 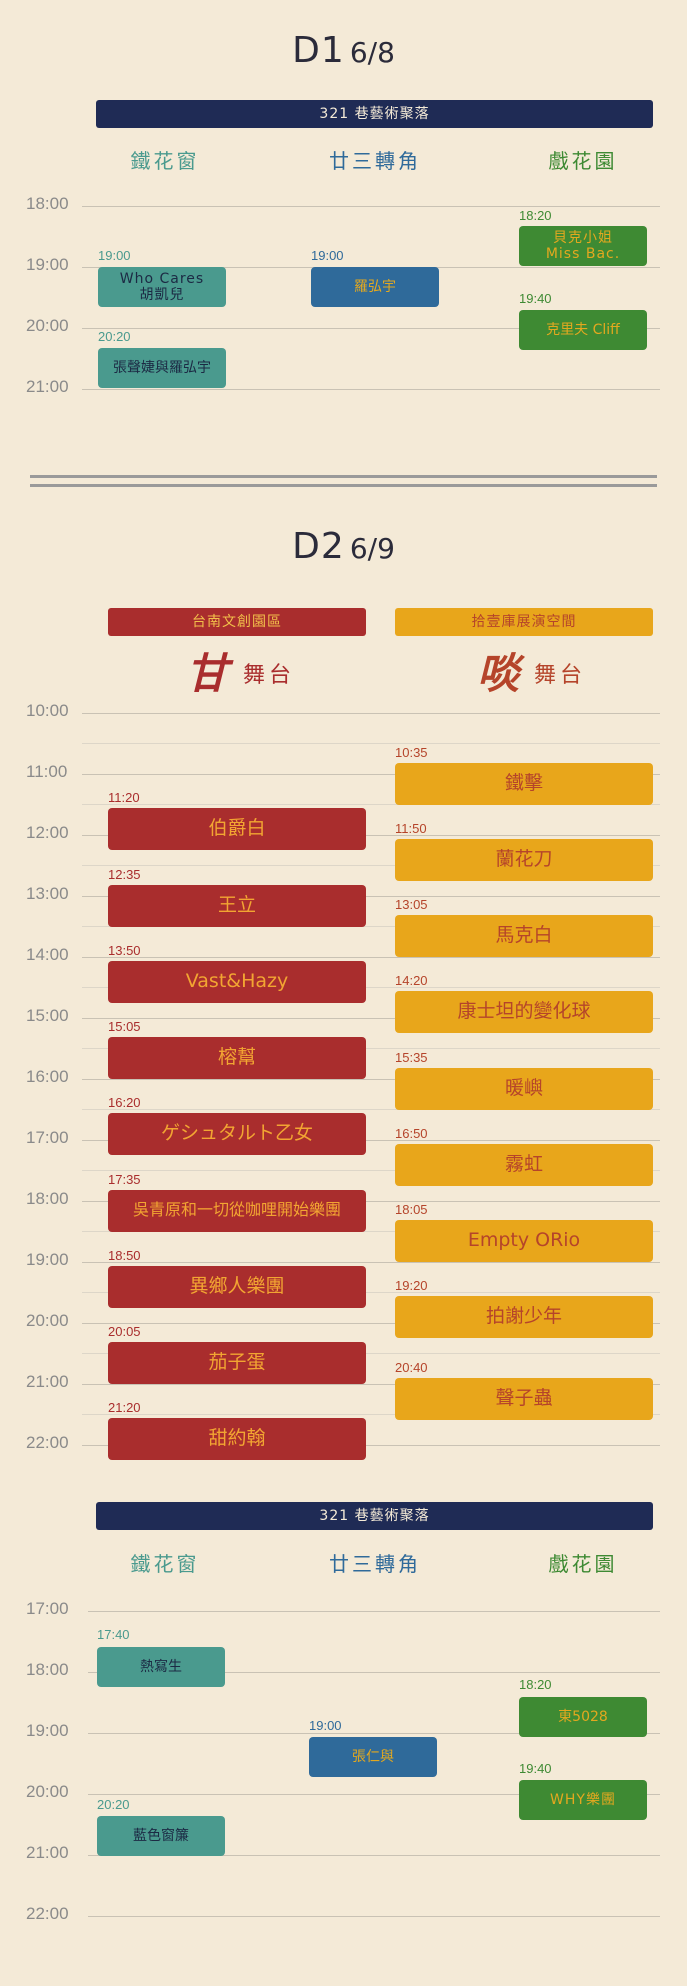 I want to click on slot-who-cares: Who Cares 胡凱兒, so click(x=162, y=287).